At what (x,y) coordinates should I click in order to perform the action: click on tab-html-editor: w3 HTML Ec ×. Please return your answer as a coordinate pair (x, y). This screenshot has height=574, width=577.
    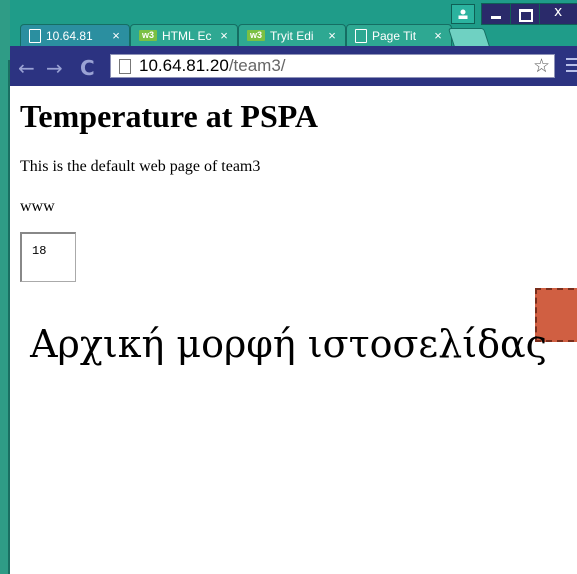
    Looking at the image, I should click on (184, 35).